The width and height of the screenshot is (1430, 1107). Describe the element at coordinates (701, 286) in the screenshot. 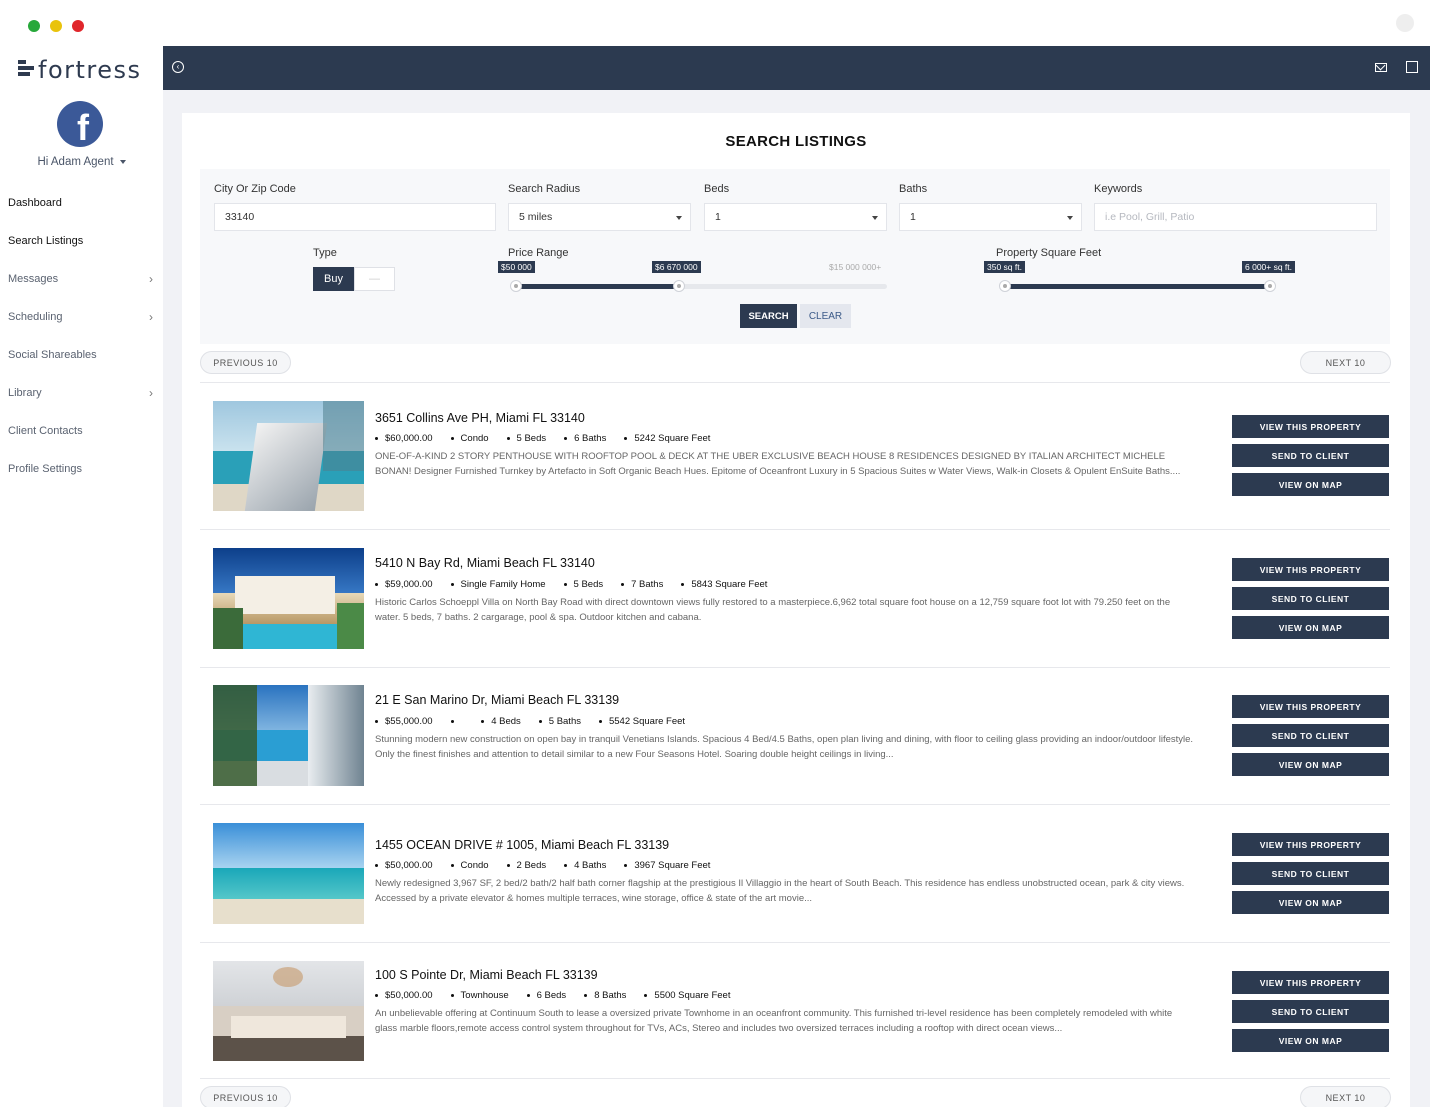

I see `price-range-slider` at that location.